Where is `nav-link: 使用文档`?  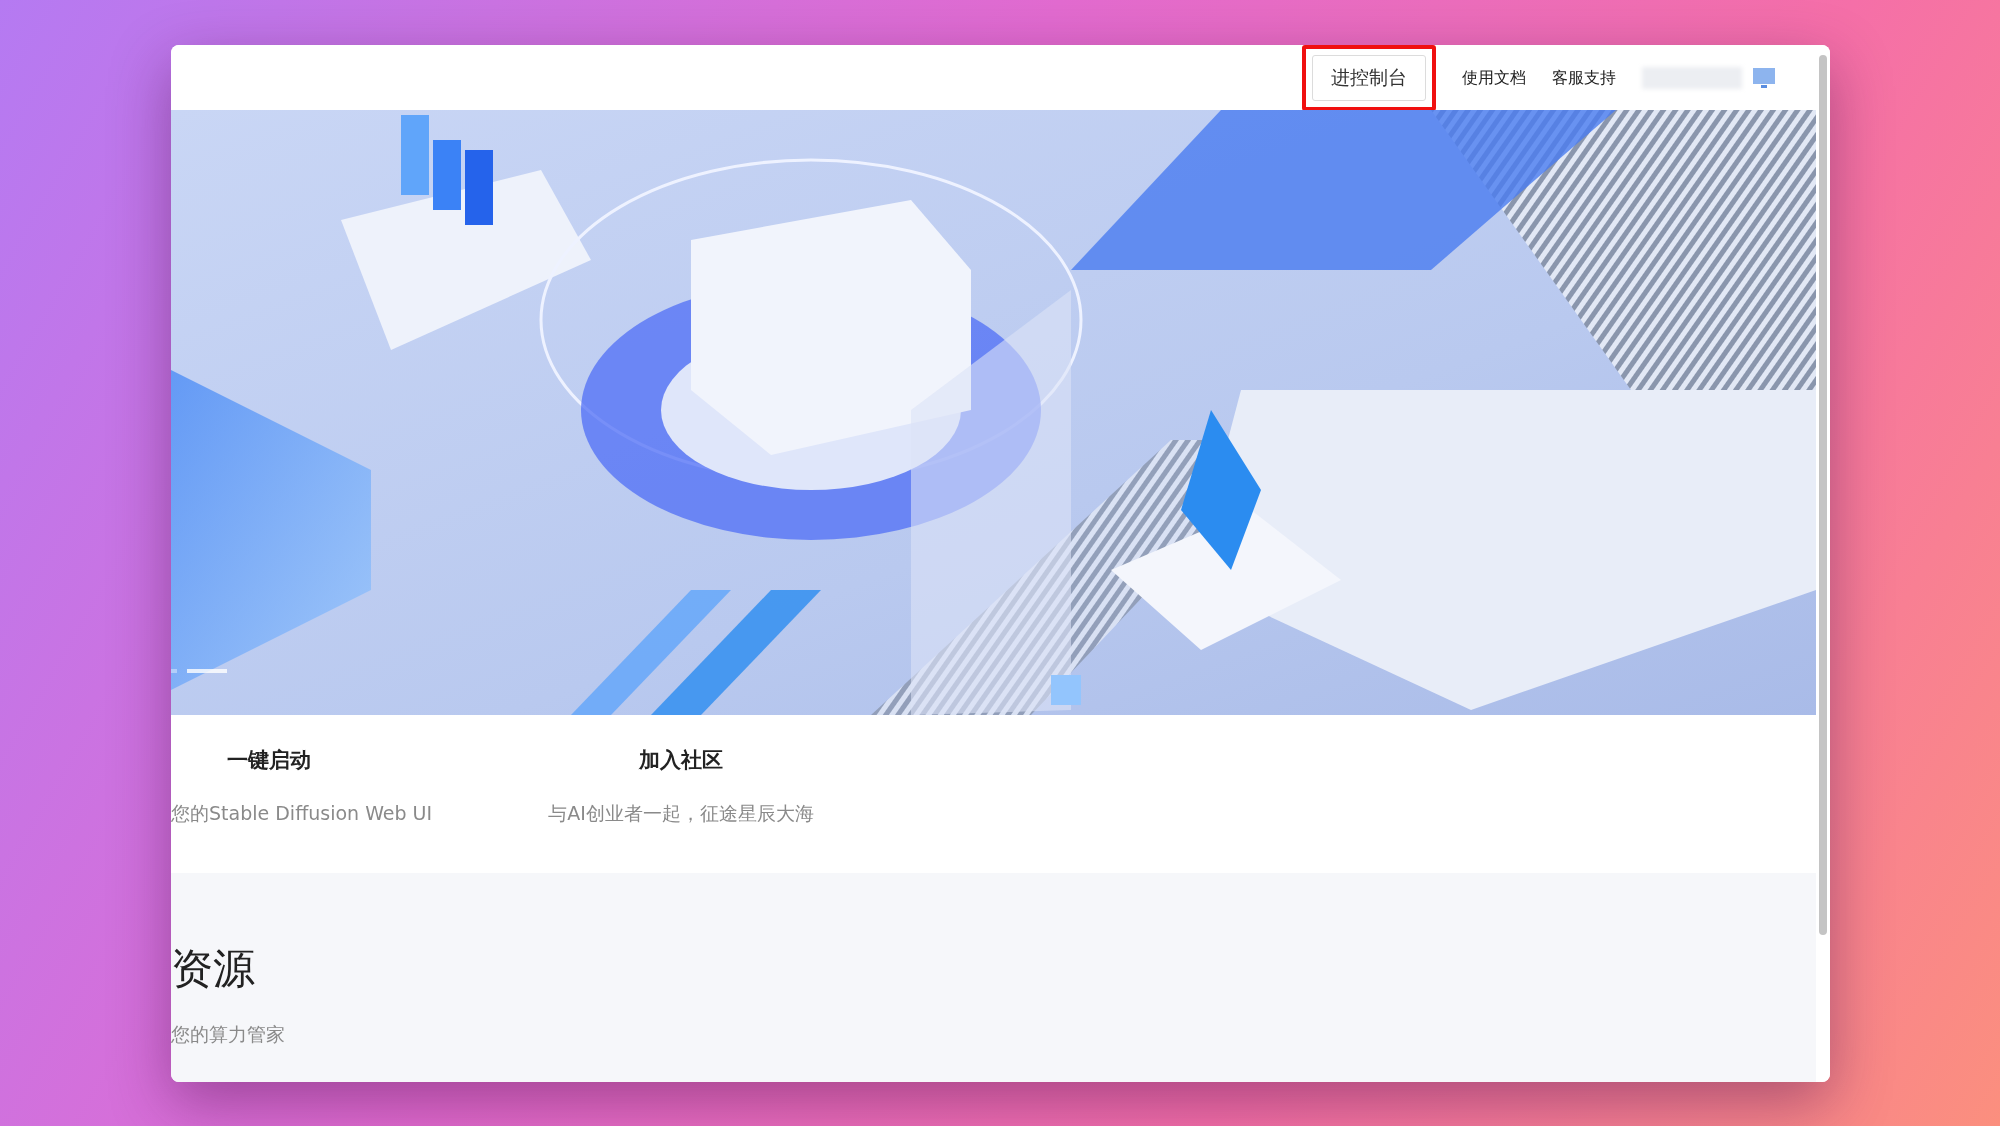
nav-link: 使用文档 is located at coordinates (1494, 77).